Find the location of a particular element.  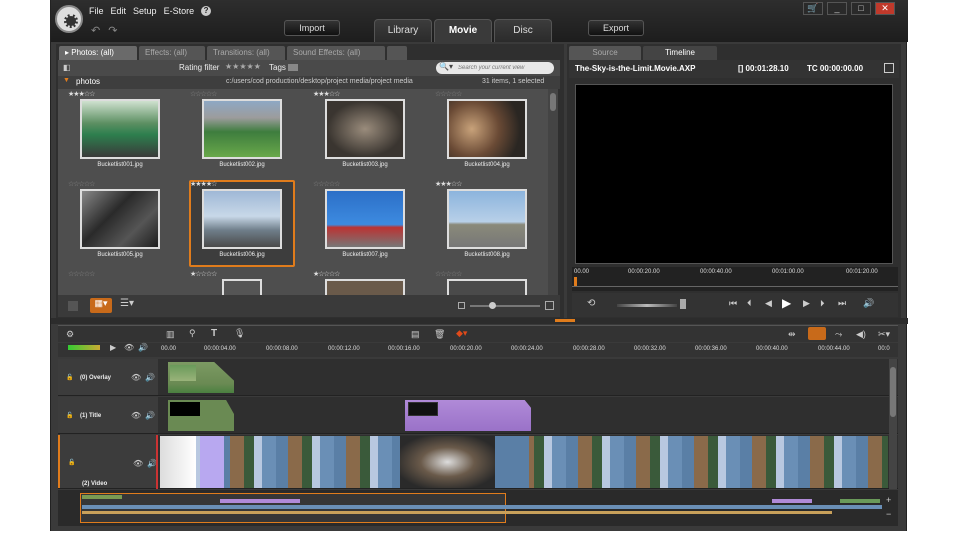

previous-frame-icon: ⏴ is located at coordinates (749, 303).